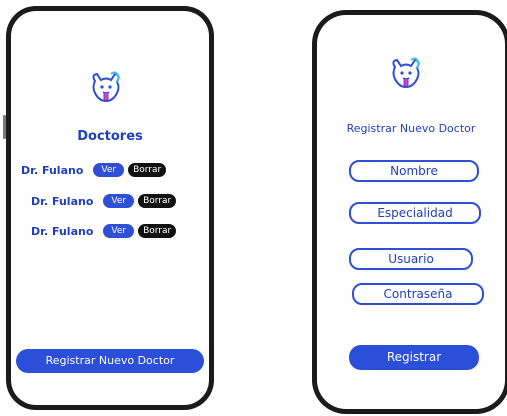  What do you see at coordinates (110, 136) in the screenshot?
I see `page-title: Doctores` at bounding box center [110, 136].